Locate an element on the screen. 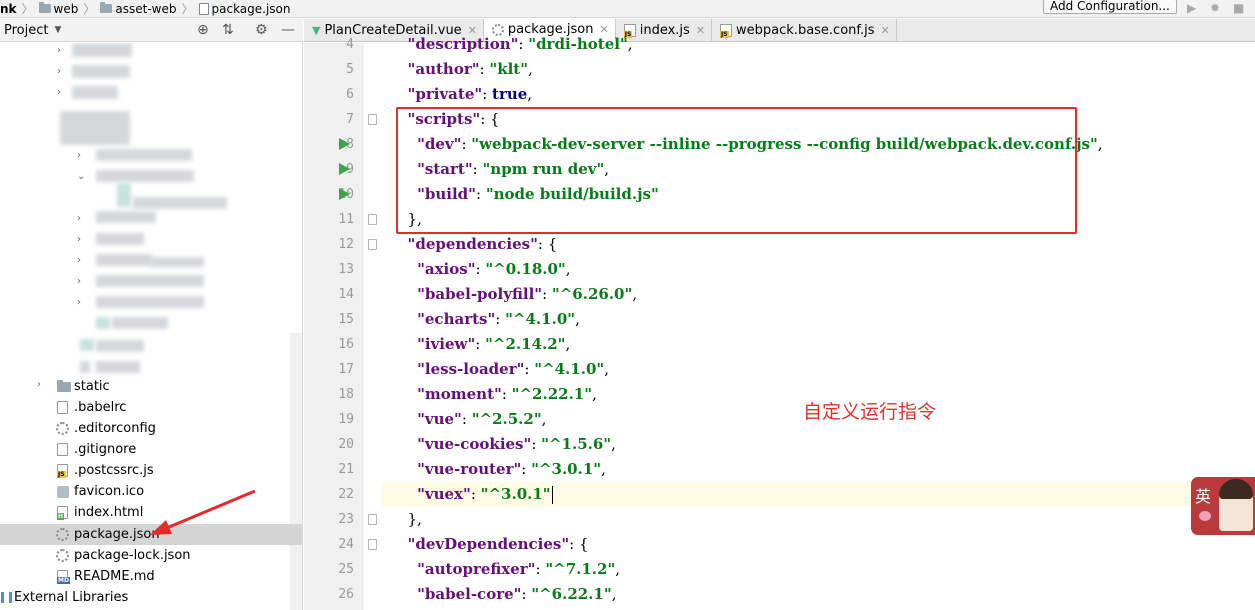  line-number: 20 is located at coordinates (346, 444).